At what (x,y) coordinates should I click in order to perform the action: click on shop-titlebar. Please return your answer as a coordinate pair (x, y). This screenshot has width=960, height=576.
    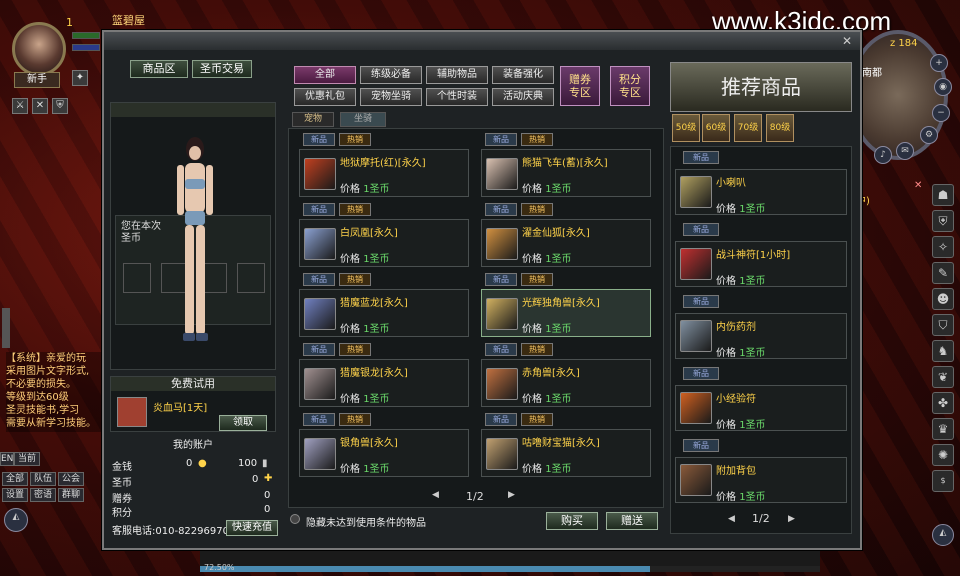
    Looking at the image, I should click on (482, 41).